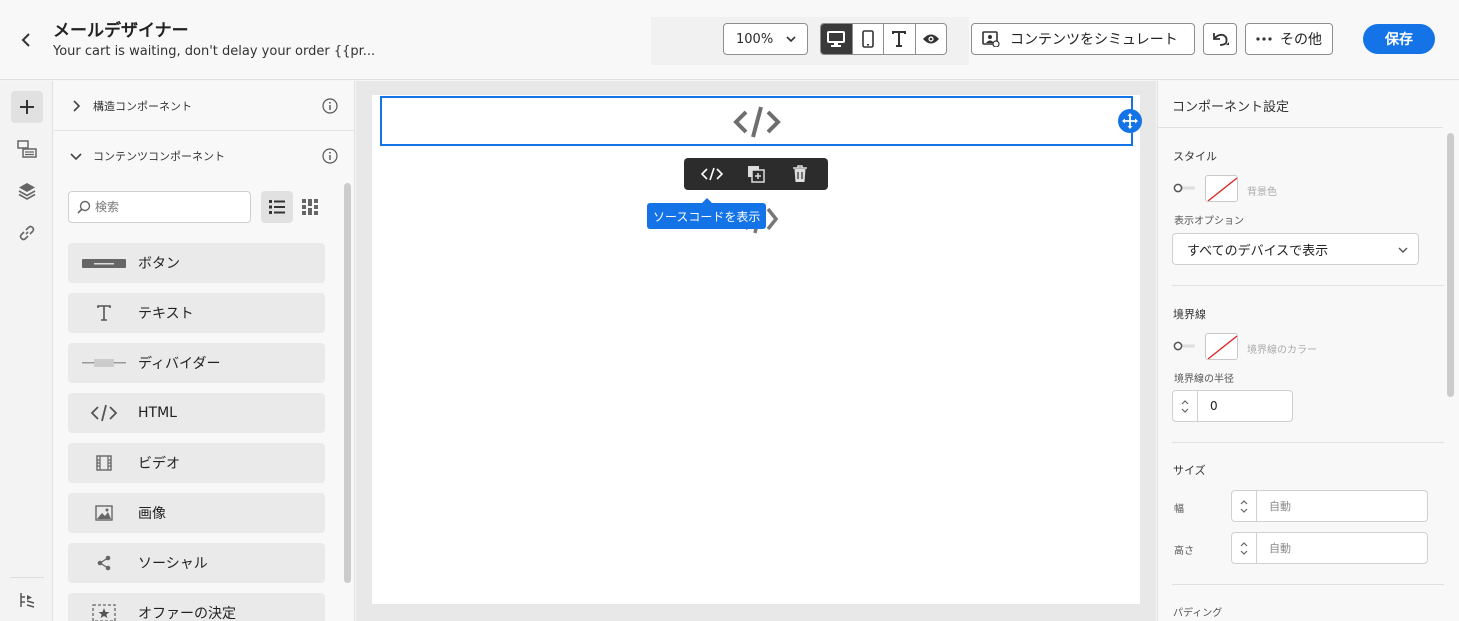 The width and height of the screenshot is (1459, 621). Describe the element at coordinates (196, 563) in the screenshot. I see `component-social: ソーシャル` at that location.